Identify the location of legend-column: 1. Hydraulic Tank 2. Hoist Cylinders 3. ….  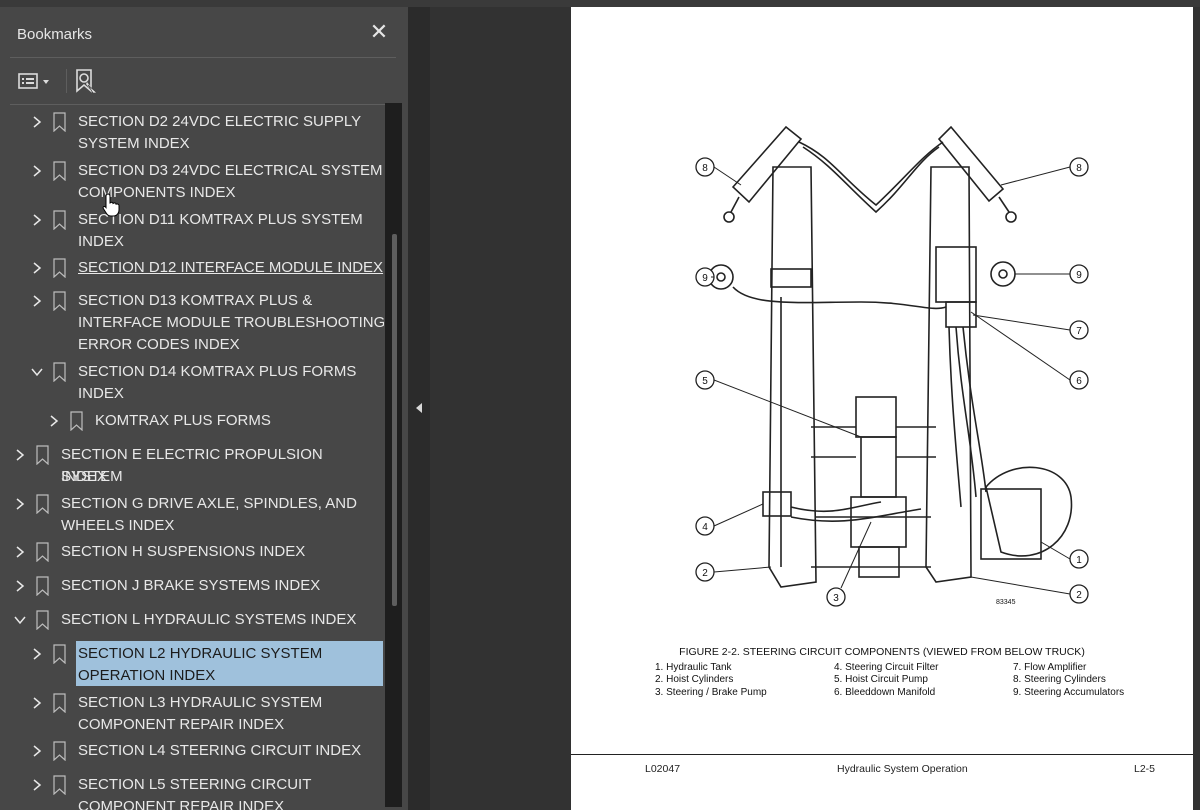
(711, 680).